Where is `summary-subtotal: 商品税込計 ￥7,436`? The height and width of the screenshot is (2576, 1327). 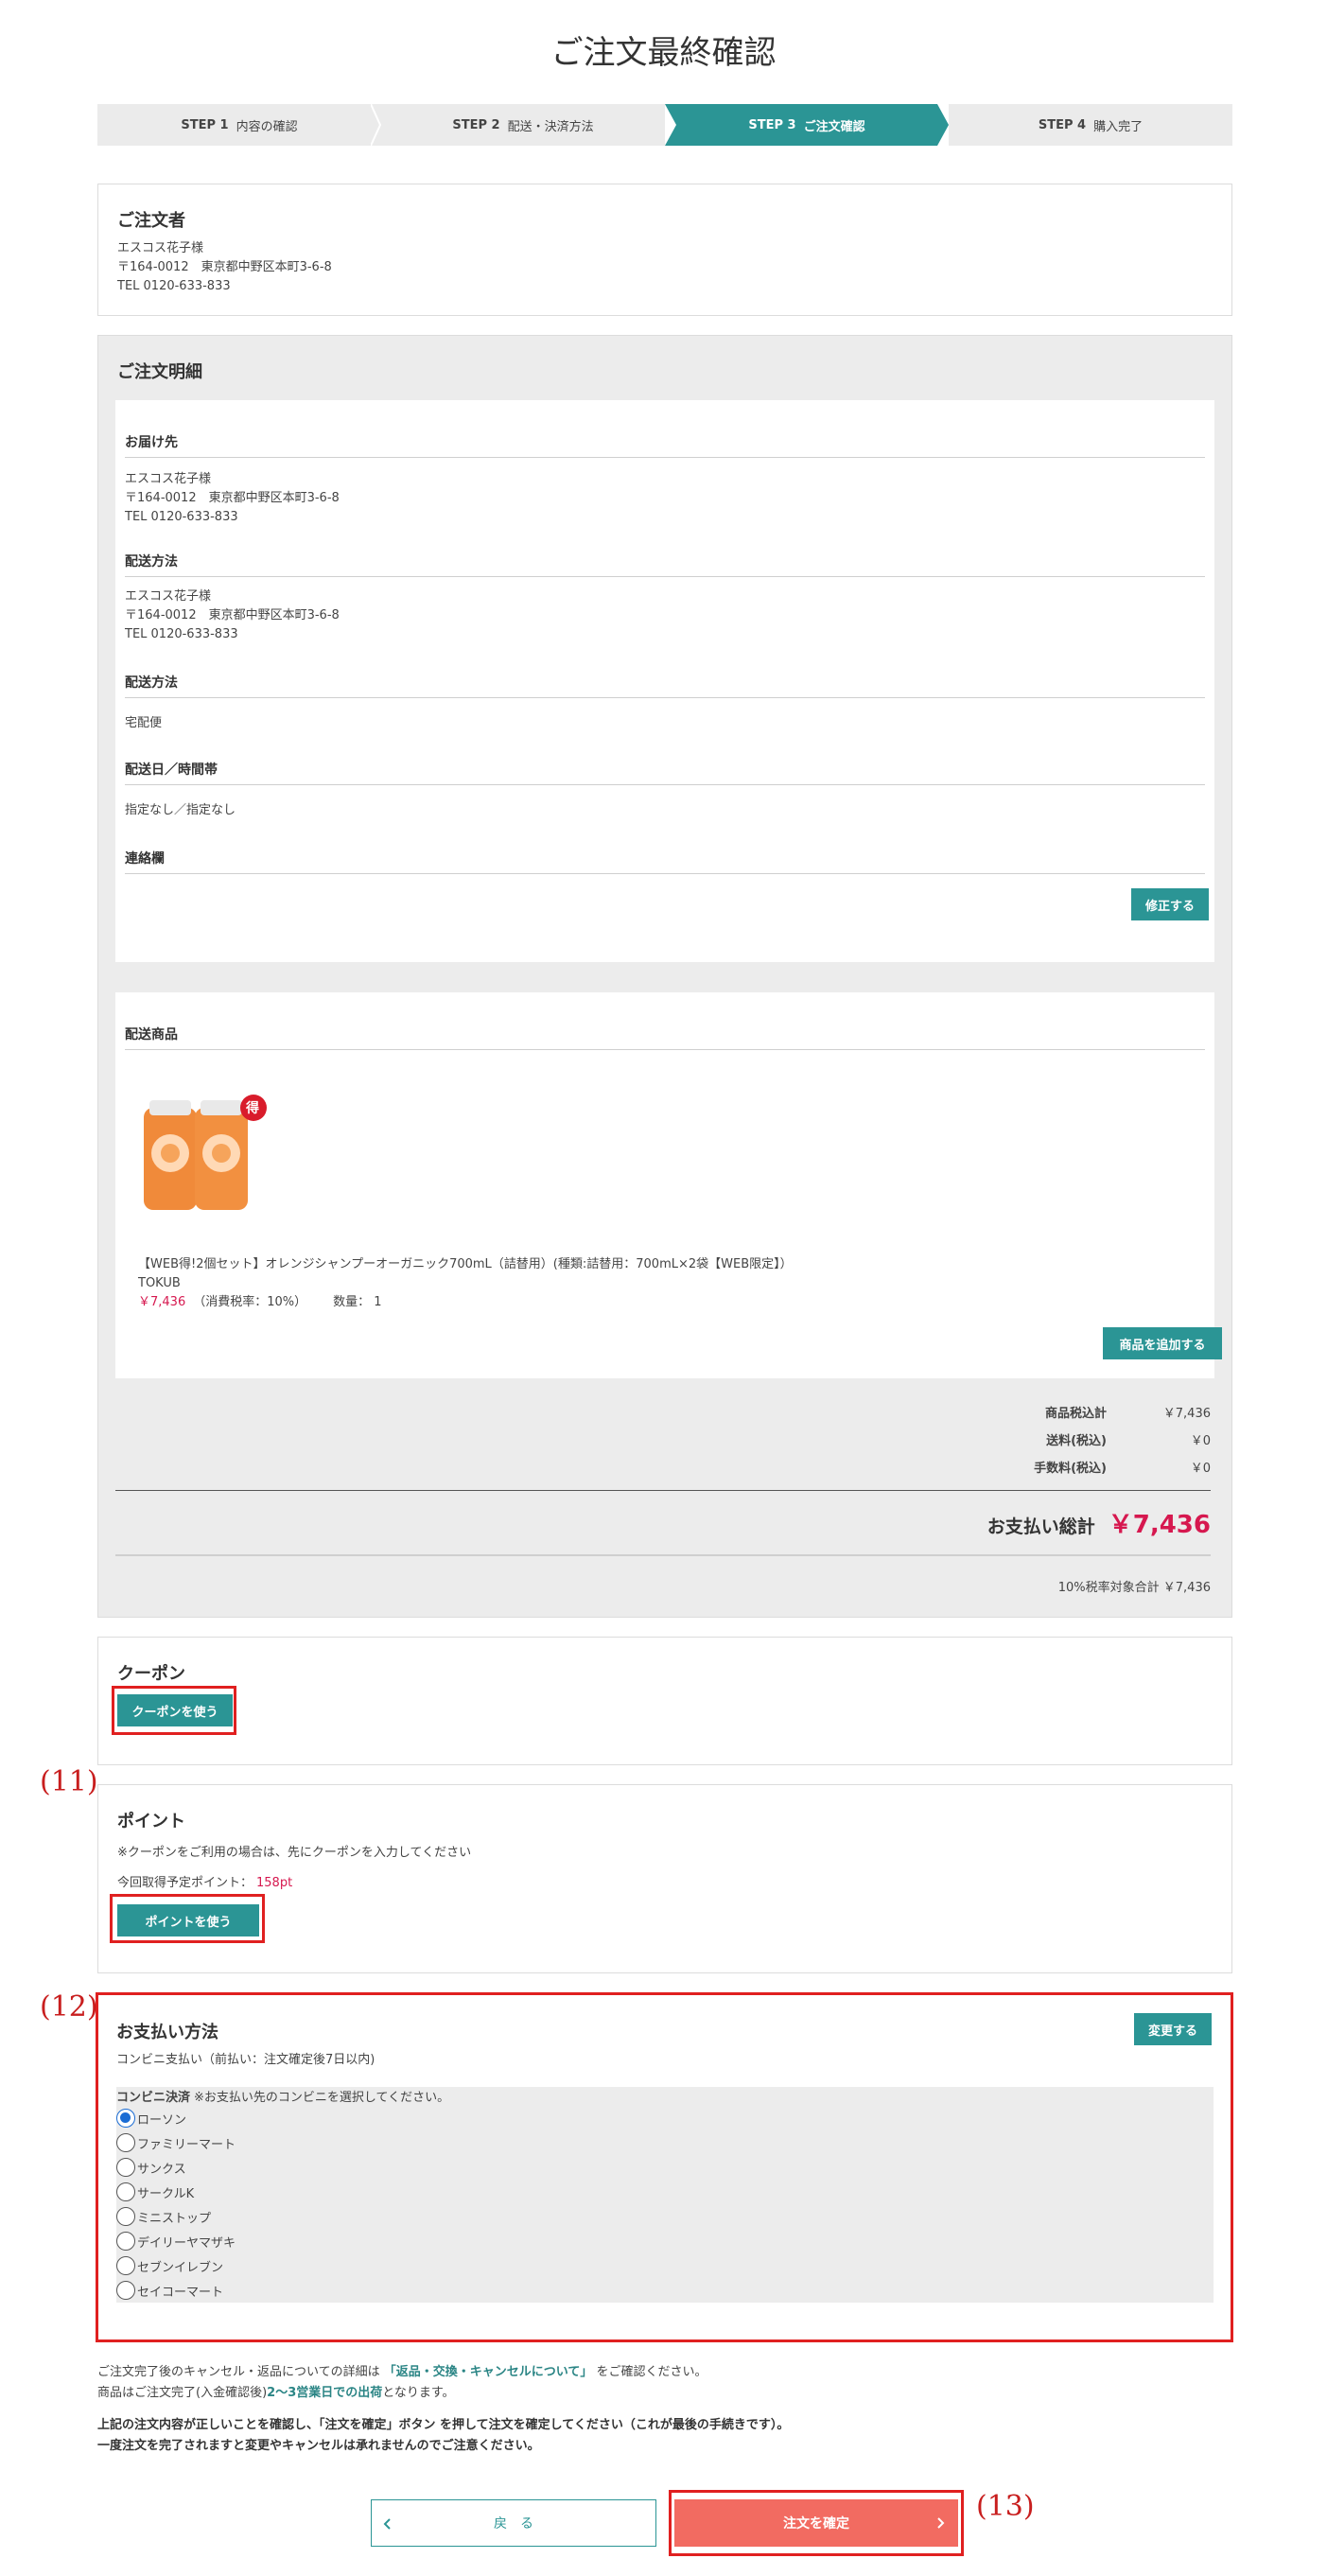
summary-subtotal: 商品税込計 ￥7,436 is located at coordinates (1093, 1412).